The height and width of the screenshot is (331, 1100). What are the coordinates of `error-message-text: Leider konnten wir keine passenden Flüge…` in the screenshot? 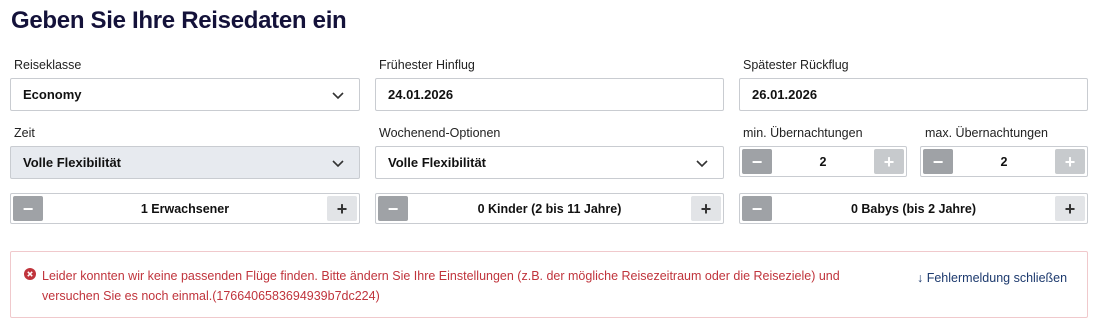 It's located at (441, 286).